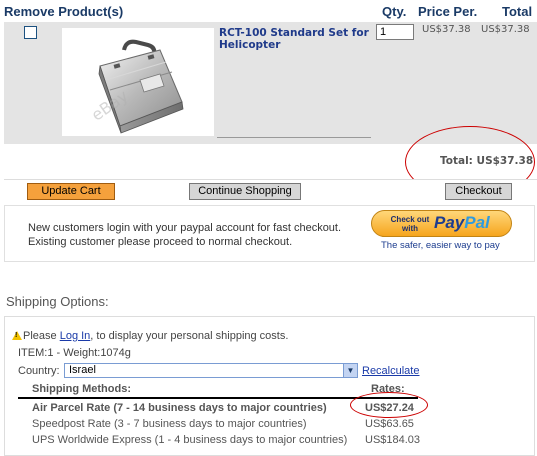 The height and width of the screenshot is (456, 537). What do you see at coordinates (394, 11) in the screenshot?
I see `qty-header: Qty.` at bounding box center [394, 11].